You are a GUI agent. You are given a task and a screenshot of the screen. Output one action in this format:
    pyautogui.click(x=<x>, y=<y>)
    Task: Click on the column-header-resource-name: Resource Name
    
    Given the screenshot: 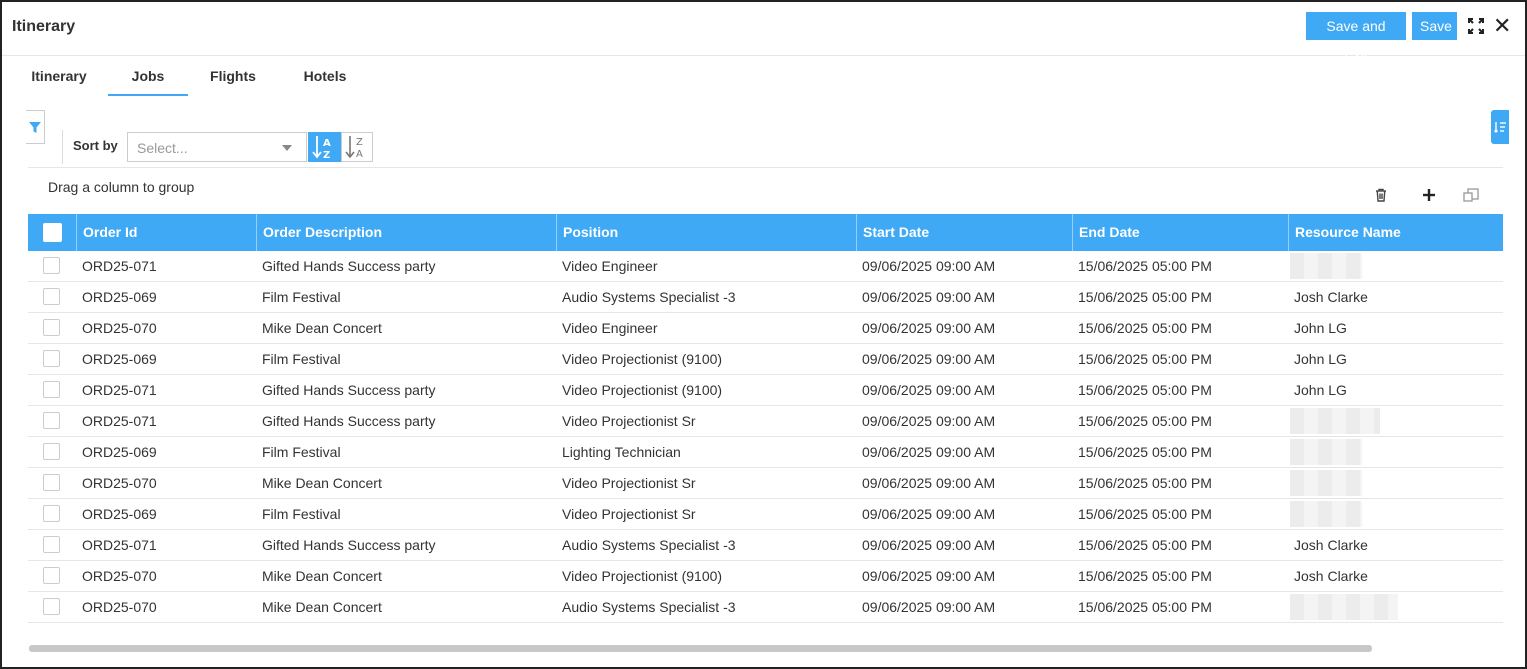 What is the action you would take?
    pyautogui.click(x=1395, y=232)
    